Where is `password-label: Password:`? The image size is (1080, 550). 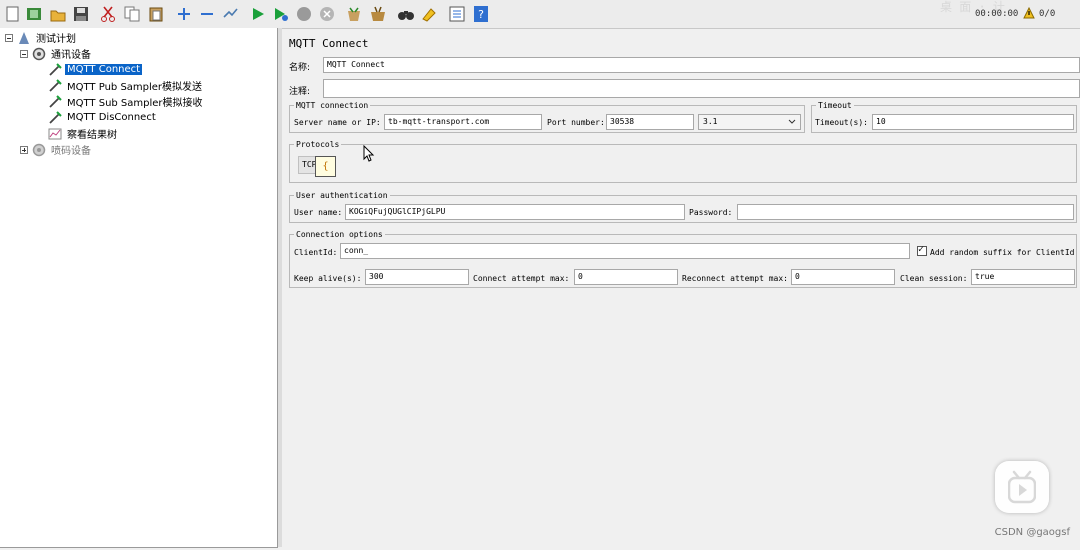 password-label: Password: is located at coordinates (711, 212).